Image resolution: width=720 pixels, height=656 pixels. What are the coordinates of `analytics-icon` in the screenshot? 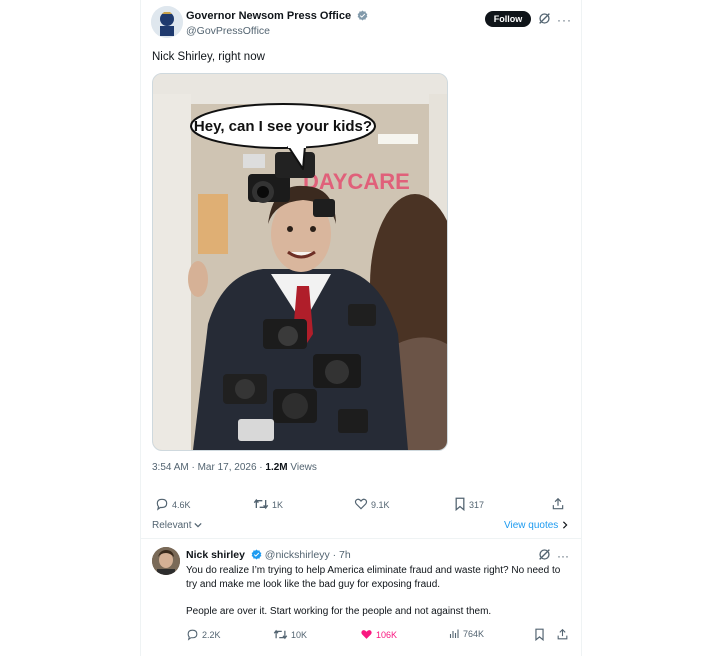 It's located at (454, 633).